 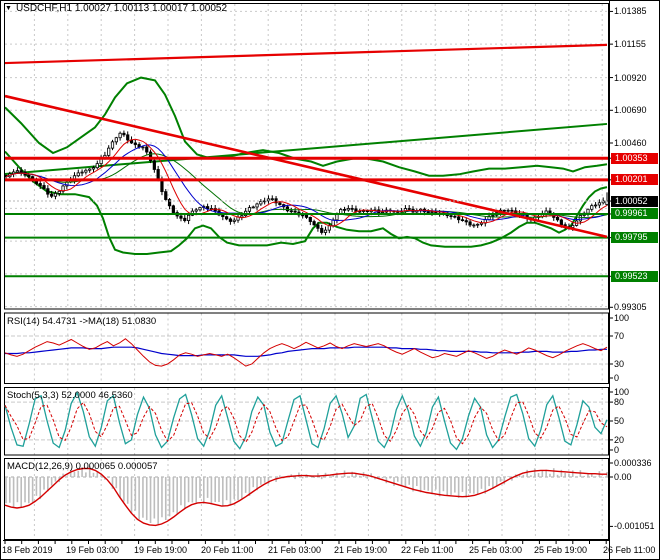 What do you see at coordinates (634, 180) in the screenshot?
I see `resistance-level-badge: 1.00201` at bounding box center [634, 180].